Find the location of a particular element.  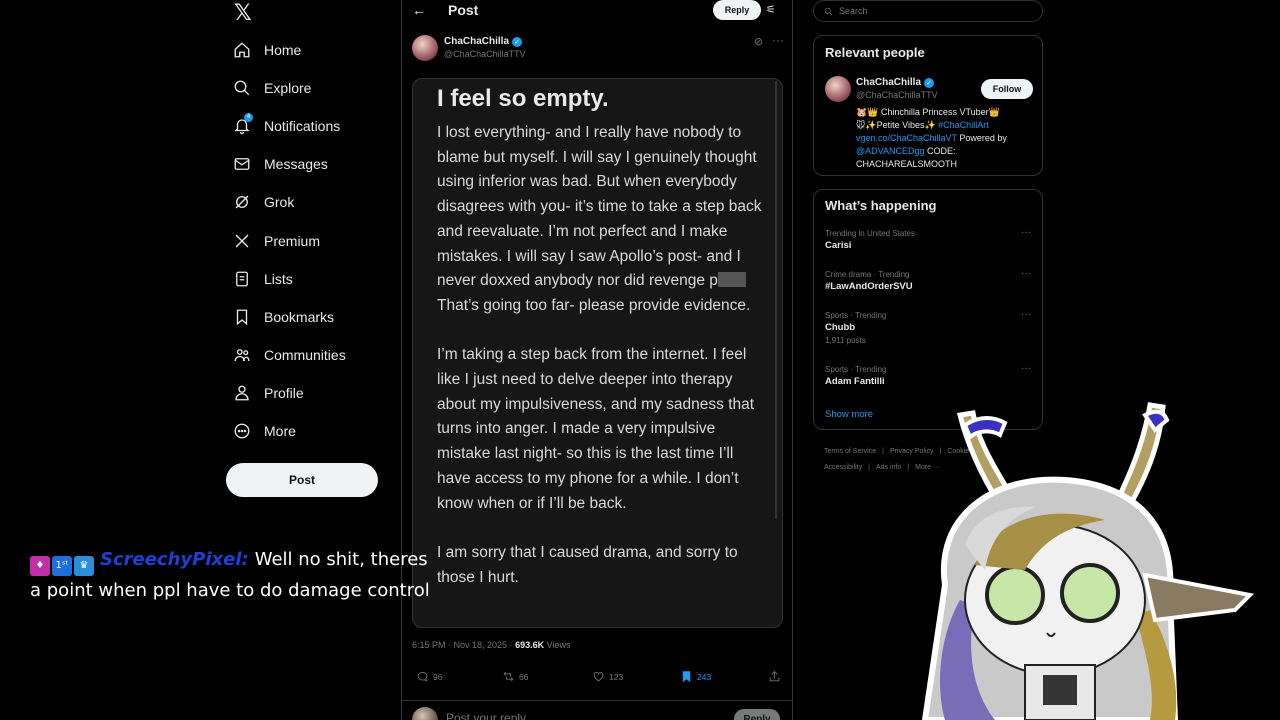

bookmark-action: 243 is located at coordinates (695, 676).